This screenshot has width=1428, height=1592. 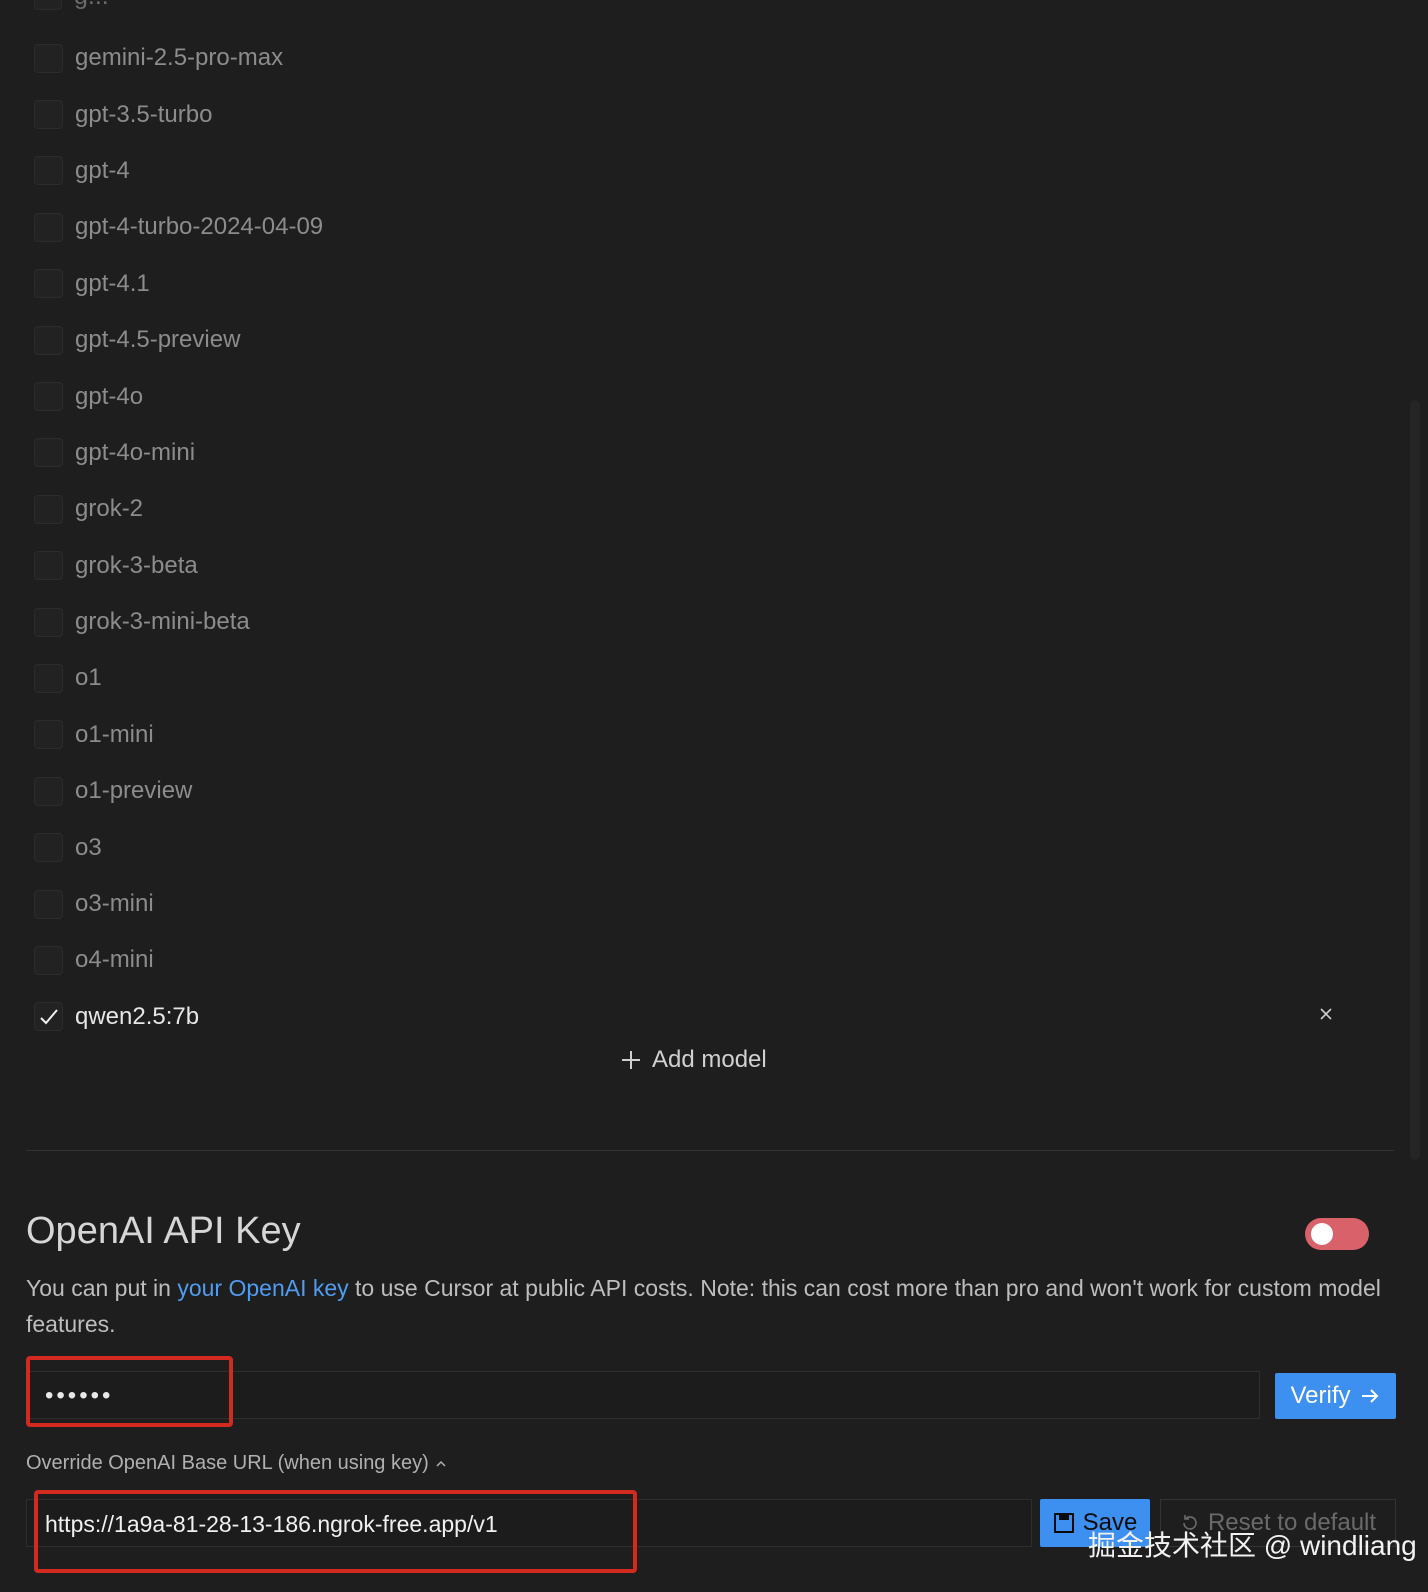 I want to click on model-item: o4-mini, so click(x=704, y=960).